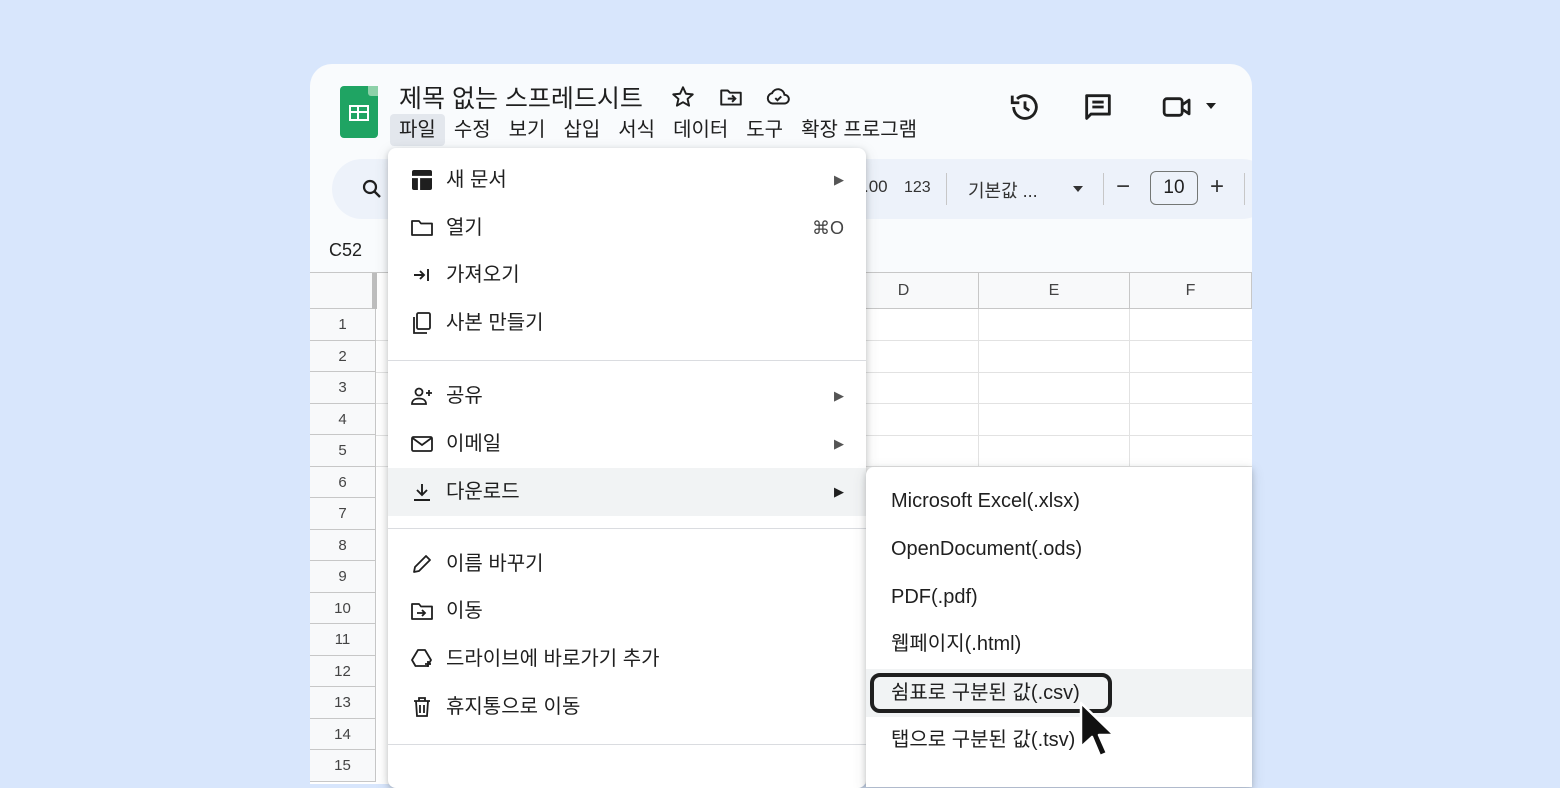  I want to click on select-all-corner, so click(343, 291).